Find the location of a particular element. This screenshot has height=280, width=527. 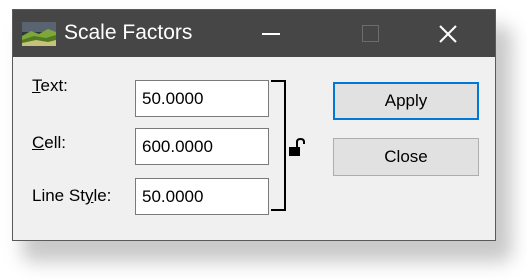

text-scale-label: Text: is located at coordinates (50, 86).